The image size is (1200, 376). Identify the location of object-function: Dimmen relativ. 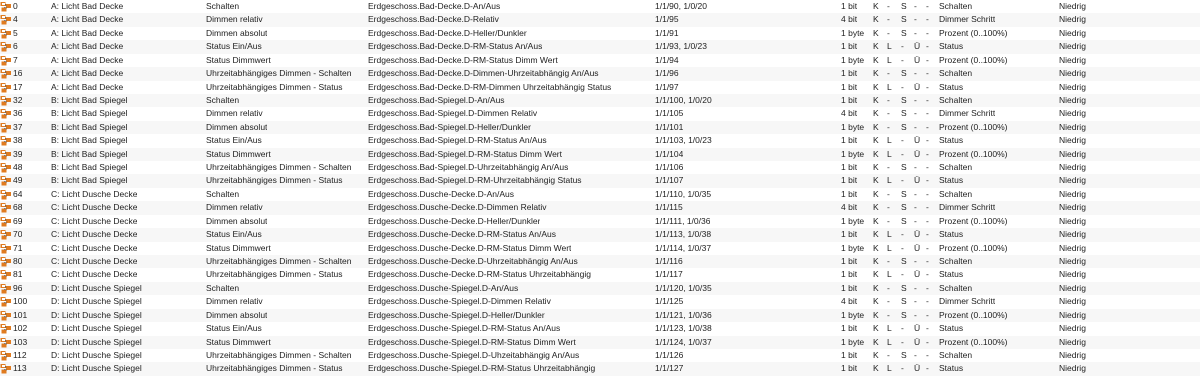
(234, 301).